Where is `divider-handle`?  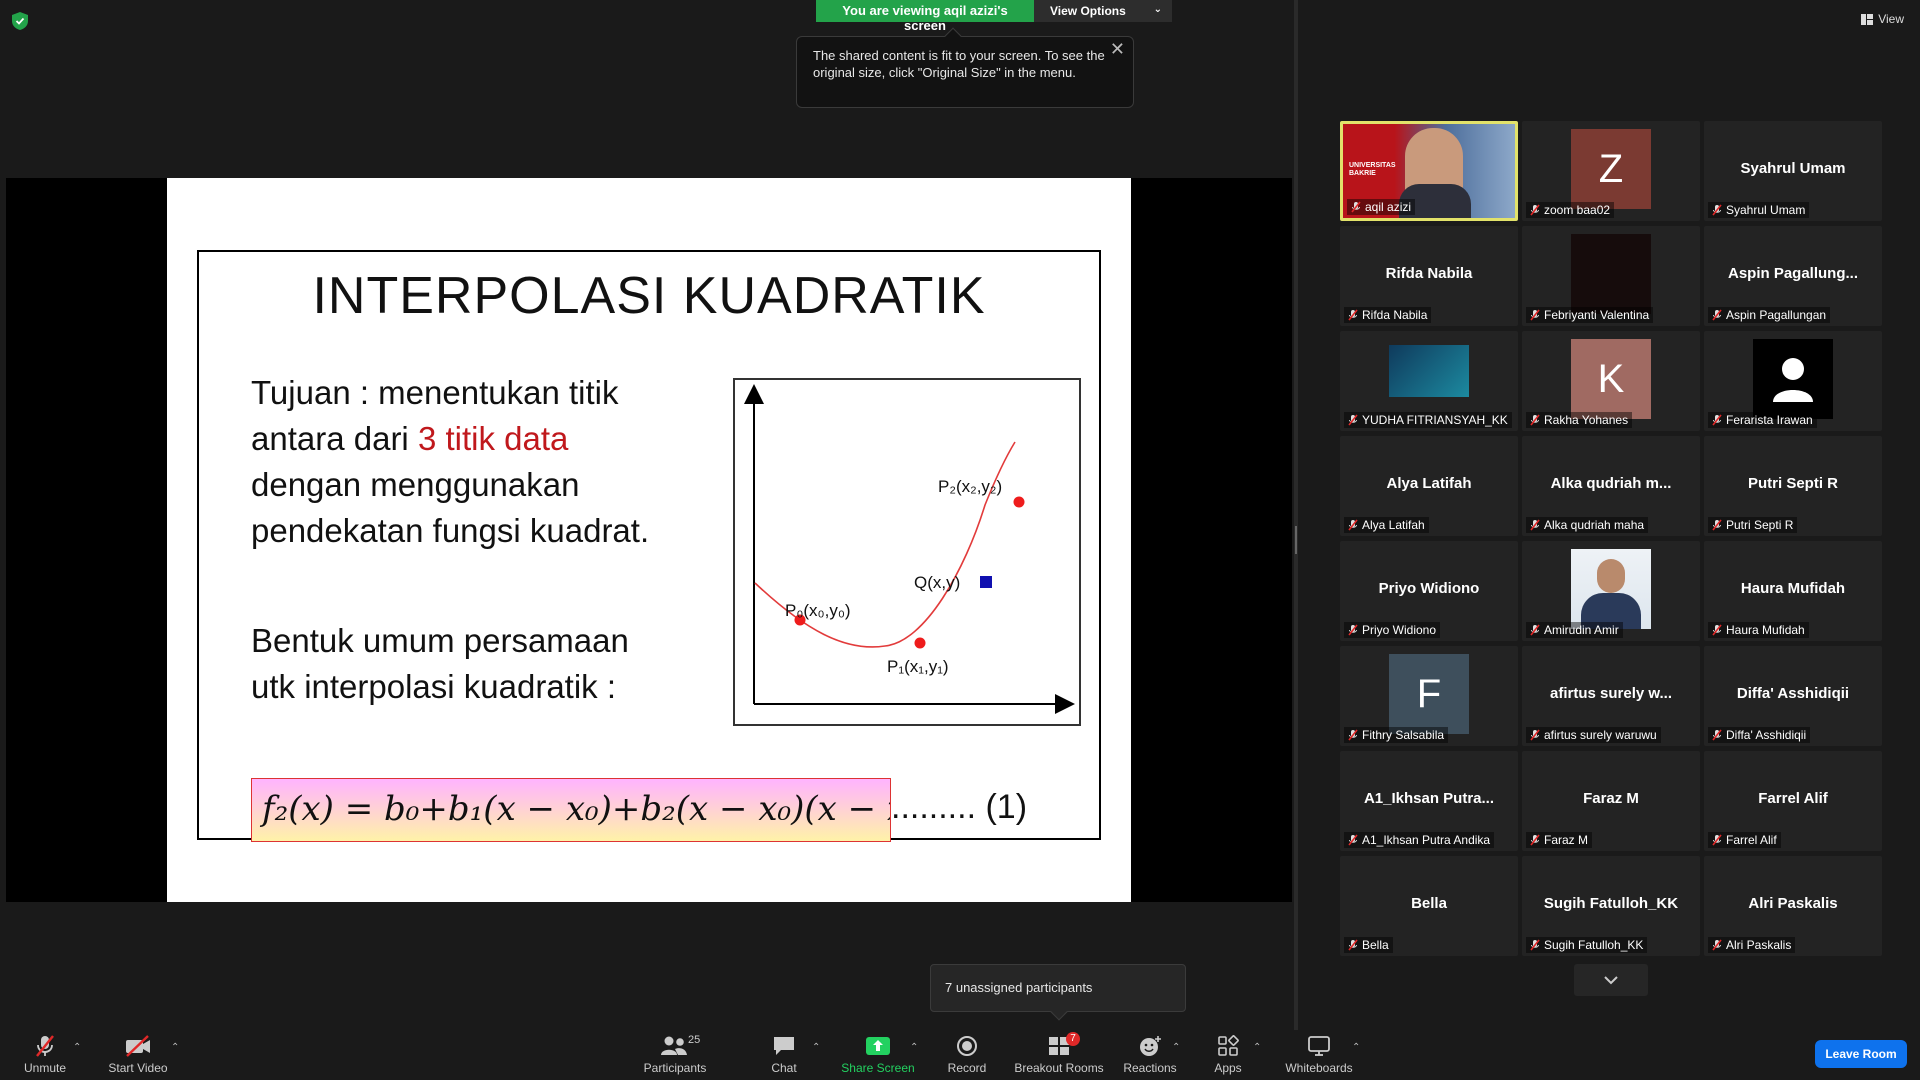 divider-handle is located at coordinates (1296, 540).